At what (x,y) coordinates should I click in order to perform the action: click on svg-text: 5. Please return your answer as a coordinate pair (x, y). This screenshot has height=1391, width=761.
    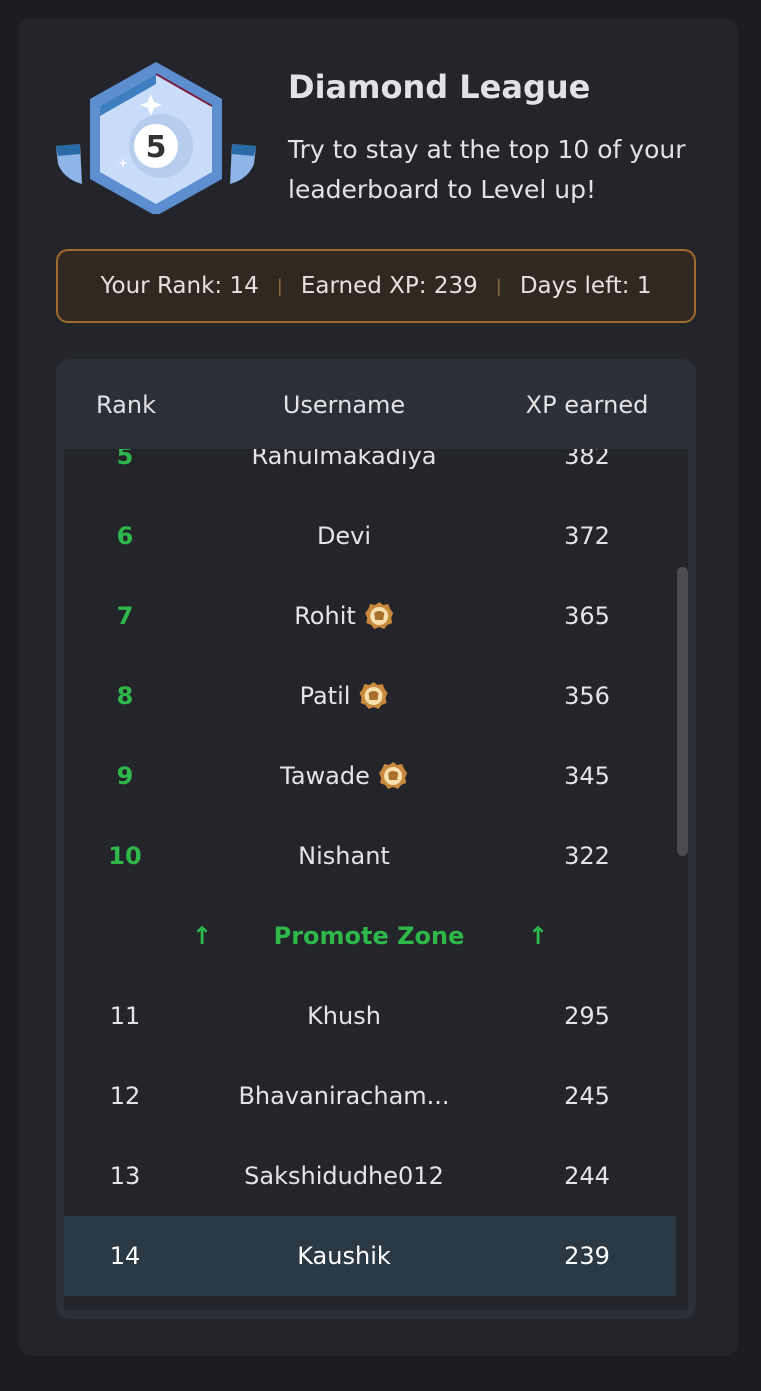
    Looking at the image, I should click on (156, 147).